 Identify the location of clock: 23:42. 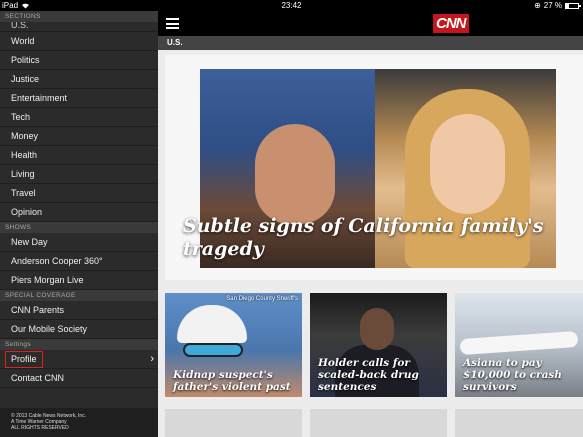
(291, 5).